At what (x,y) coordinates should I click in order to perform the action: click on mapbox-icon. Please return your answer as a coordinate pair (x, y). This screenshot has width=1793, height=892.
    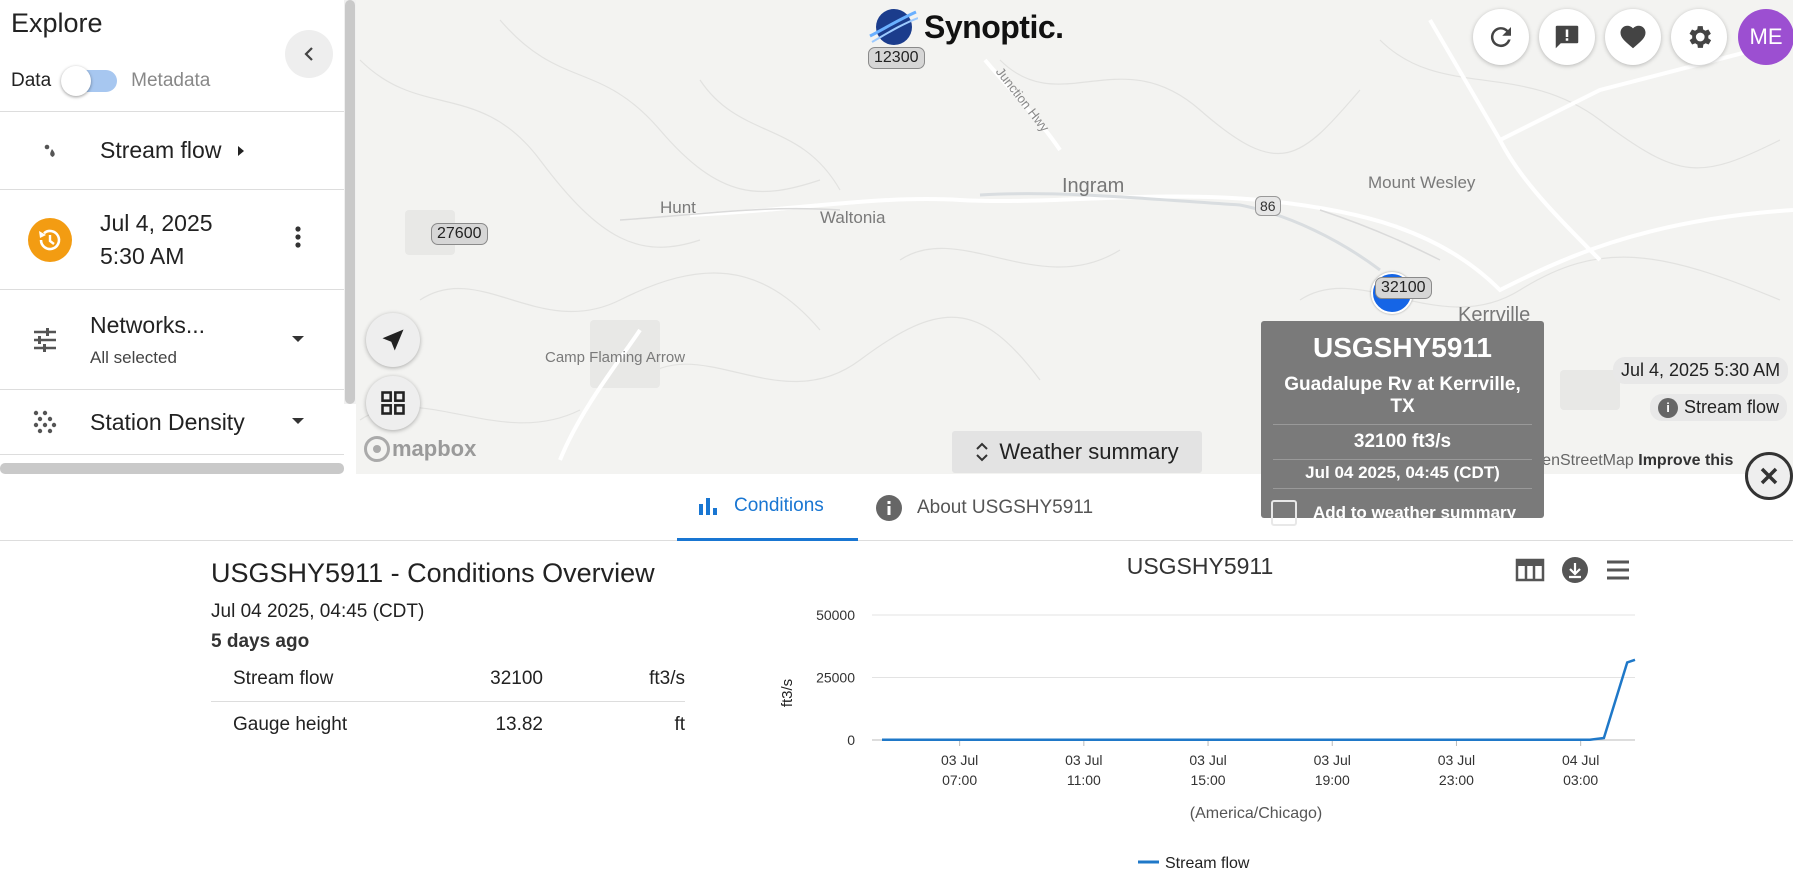
    Looking at the image, I should click on (377, 449).